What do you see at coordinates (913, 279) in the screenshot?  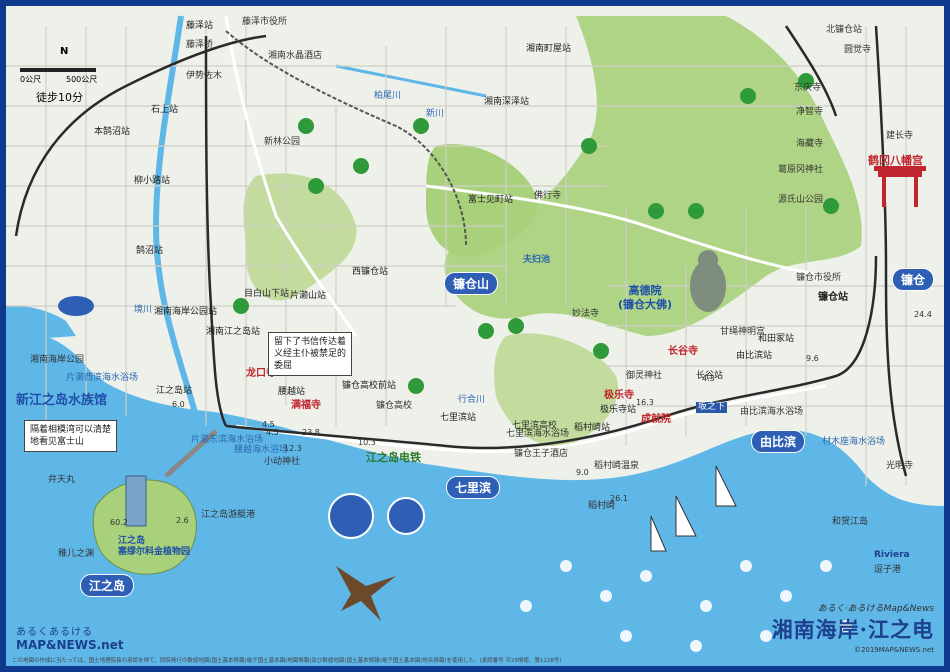 I see `area-kamakura: 镰仓` at bounding box center [913, 279].